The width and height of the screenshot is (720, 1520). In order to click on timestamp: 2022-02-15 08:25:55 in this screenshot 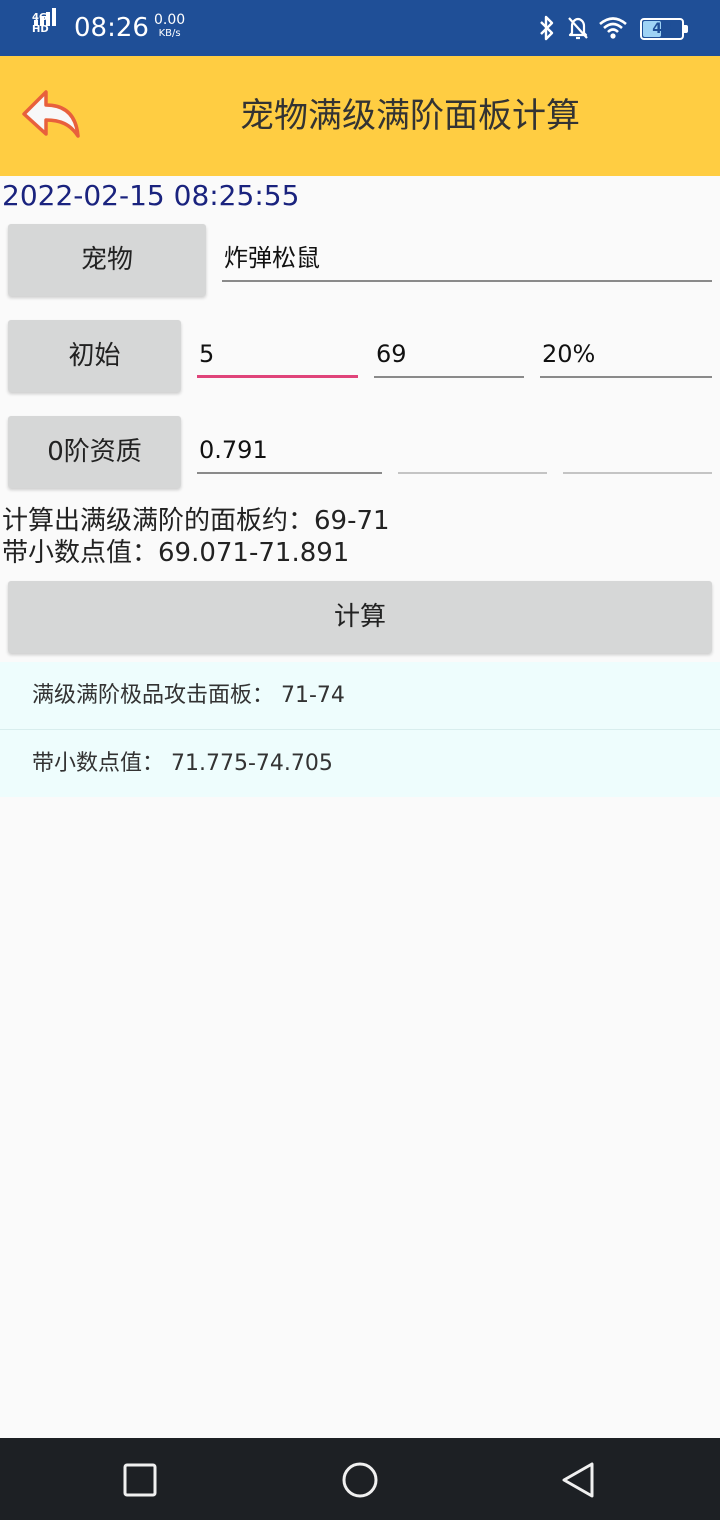, I will do `click(151, 195)`.